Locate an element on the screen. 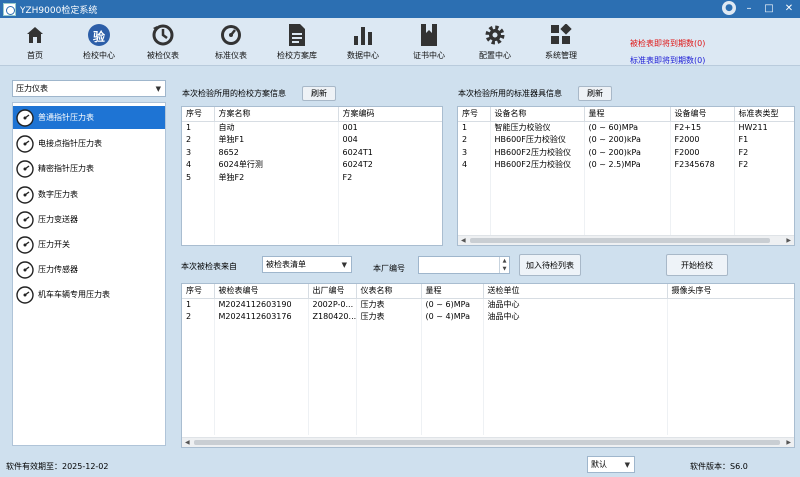 The height and width of the screenshot is (477, 800). factory-number-label: 本厂编号 is located at coordinates (389, 268).